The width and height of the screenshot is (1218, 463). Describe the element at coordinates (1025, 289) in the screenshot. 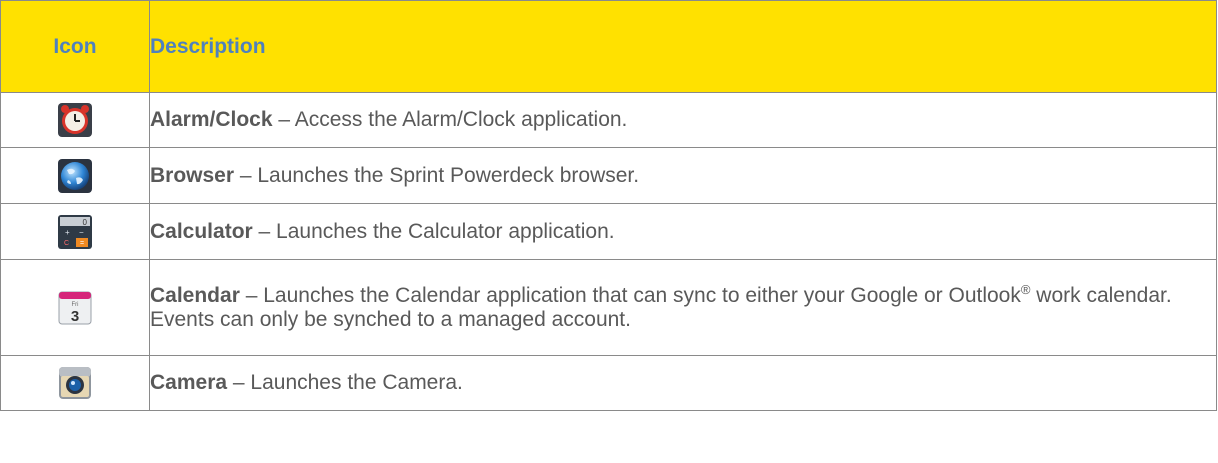

I see `registered-mark: ®` at that location.